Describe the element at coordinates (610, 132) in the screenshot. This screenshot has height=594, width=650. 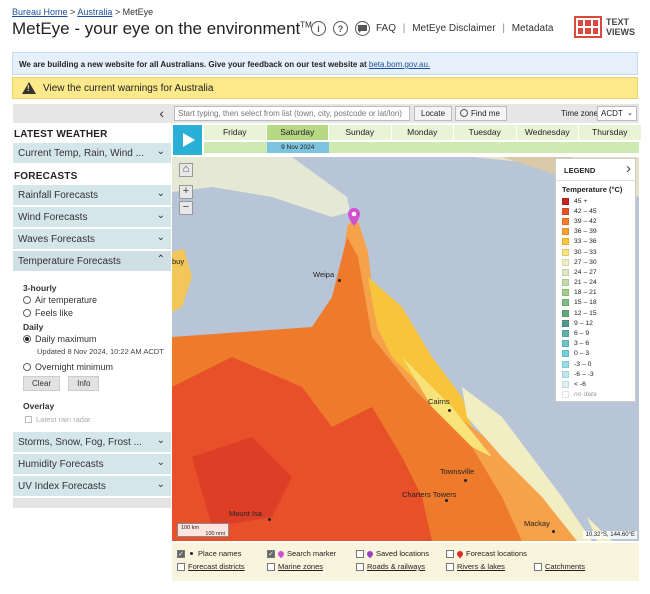
I see `tab-thursday: Thursday` at that location.